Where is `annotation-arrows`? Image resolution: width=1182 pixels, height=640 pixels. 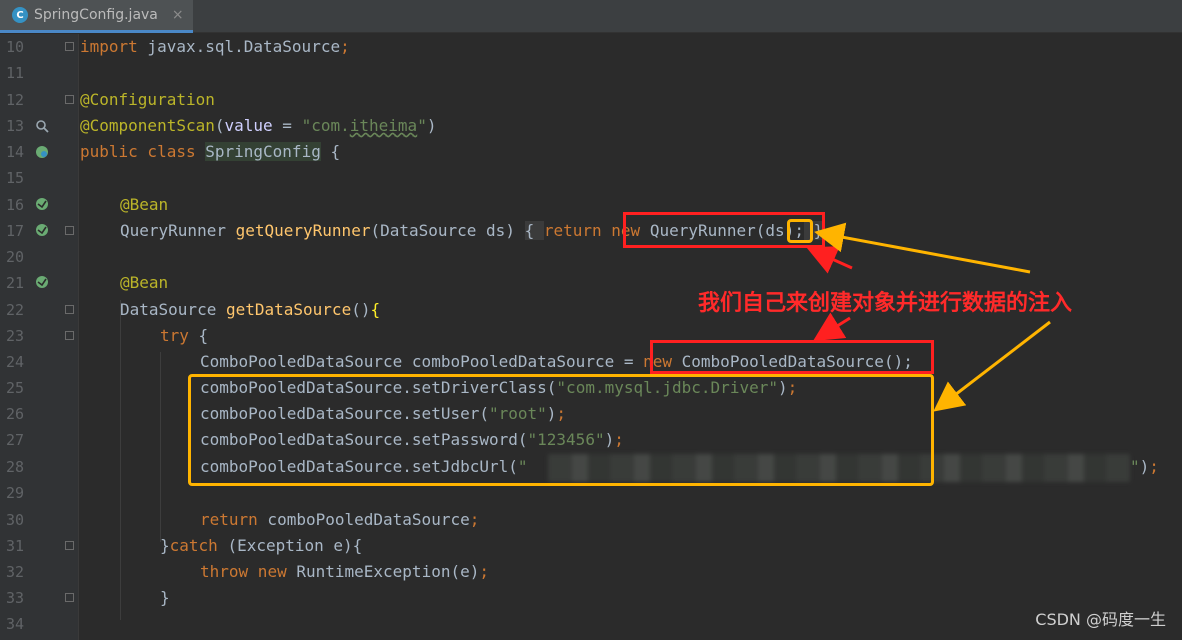
annotation-arrows is located at coordinates (928, 317).